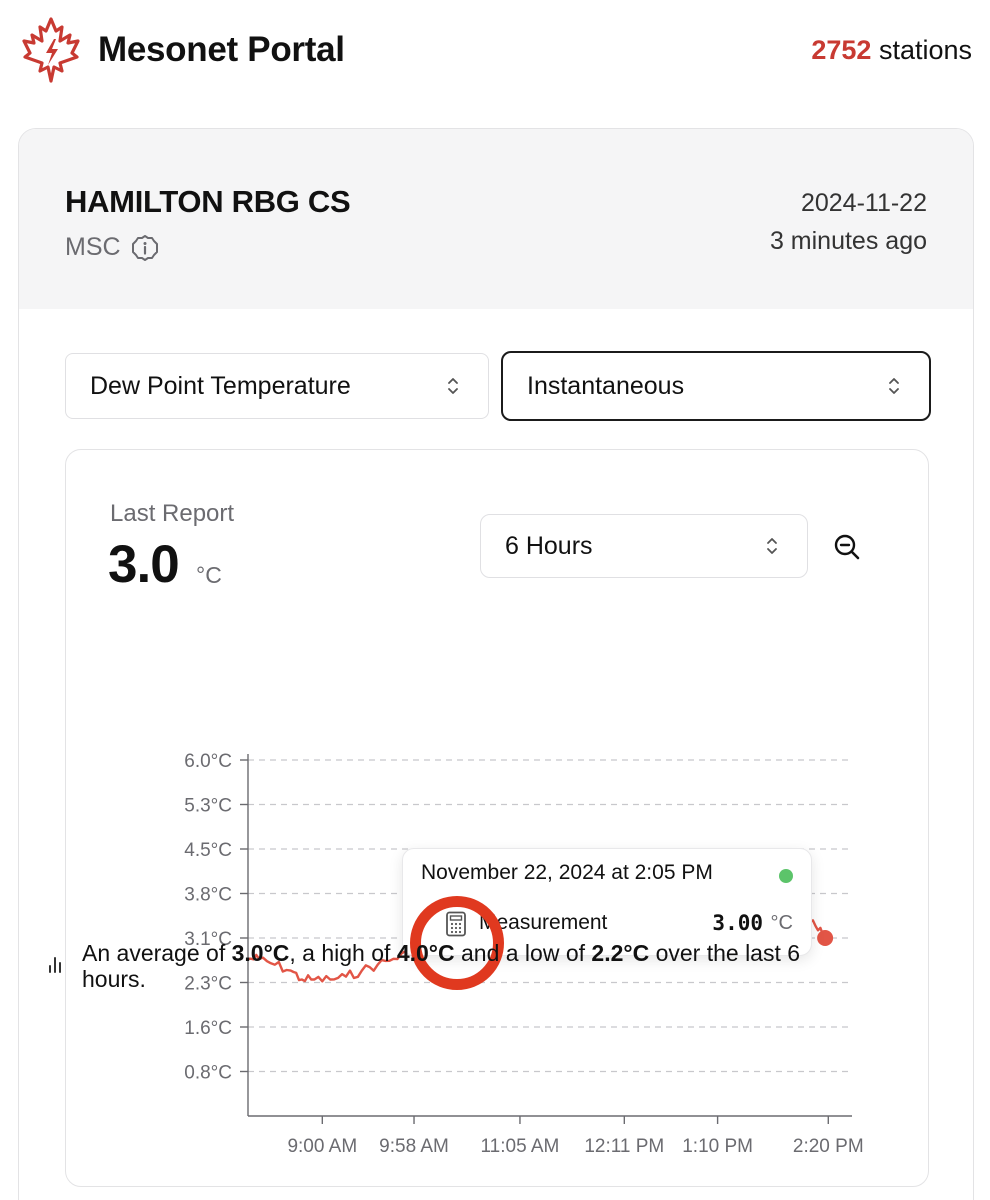  What do you see at coordinates (208, 850) in the screenshot?
I see `y-tick-label: 4.5°C` at bounding box center [208, 850].